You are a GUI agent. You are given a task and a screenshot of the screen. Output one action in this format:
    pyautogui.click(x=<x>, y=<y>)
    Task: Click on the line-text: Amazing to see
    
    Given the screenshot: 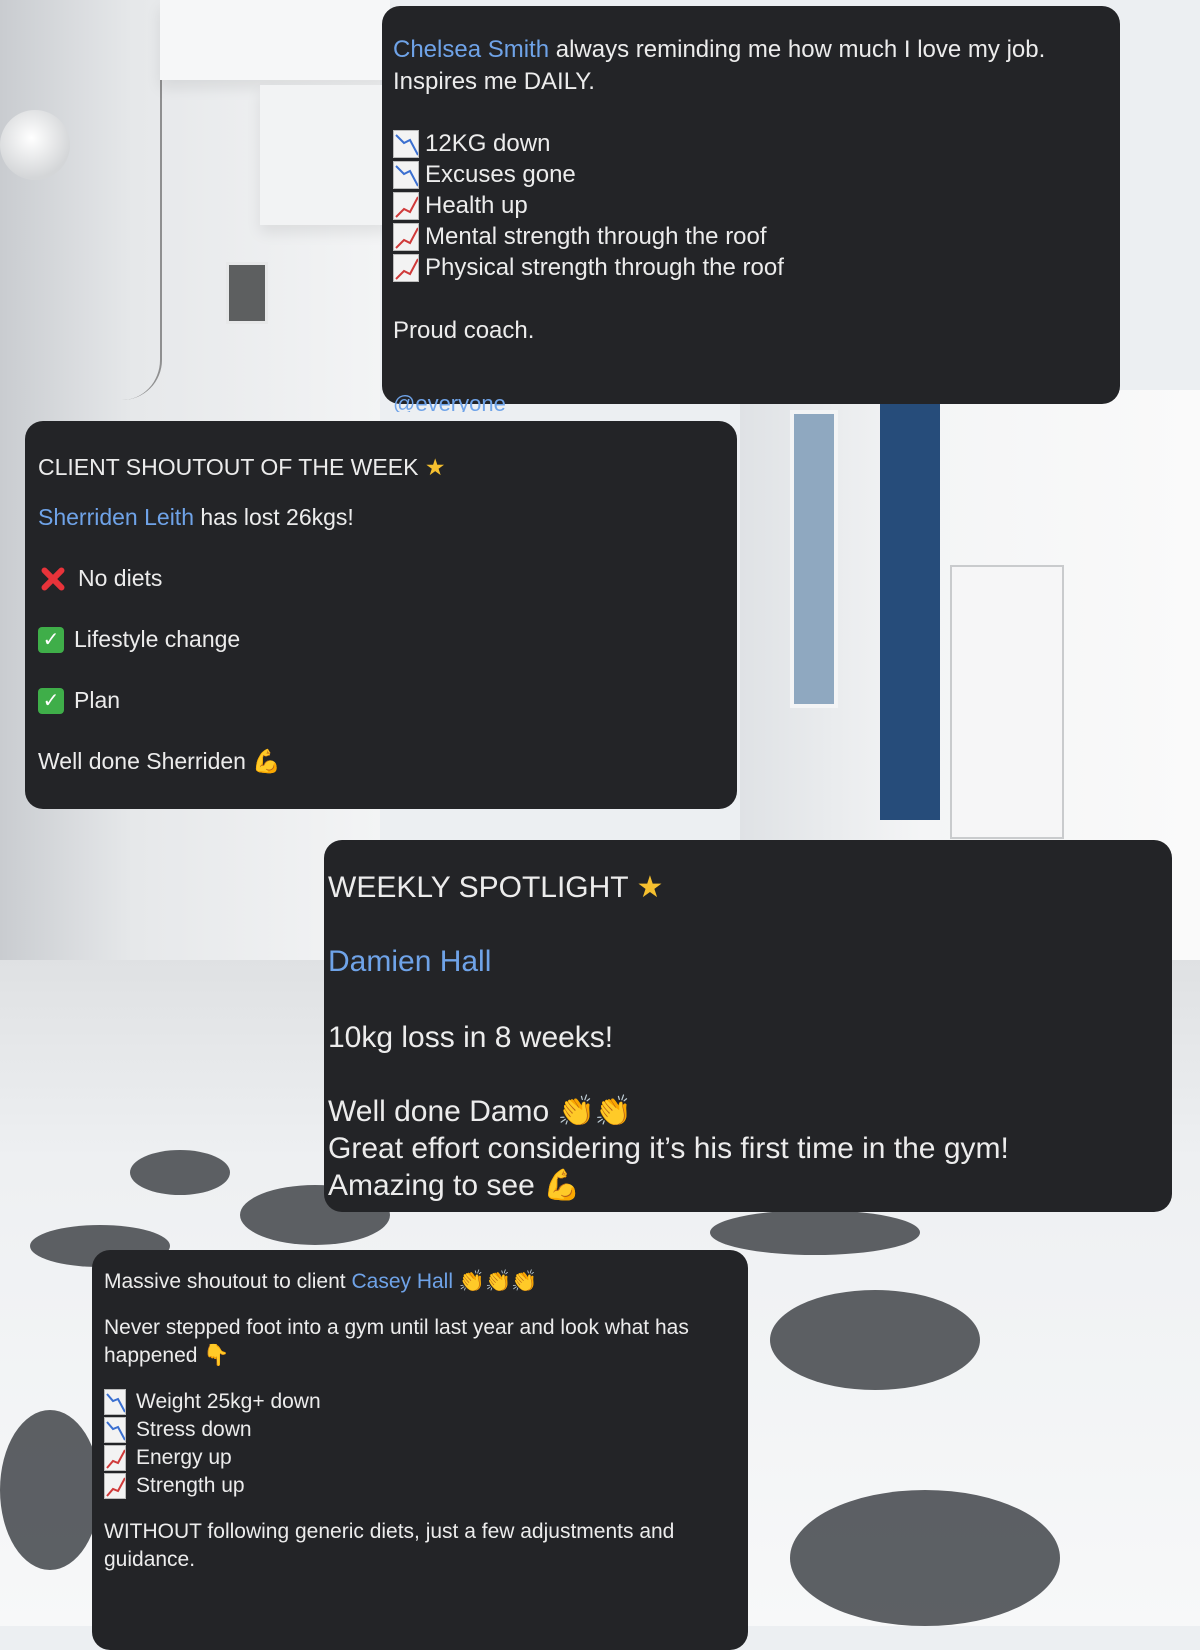 What is the action you would take?
    pyautogui.click(x=431, y=1185)
    